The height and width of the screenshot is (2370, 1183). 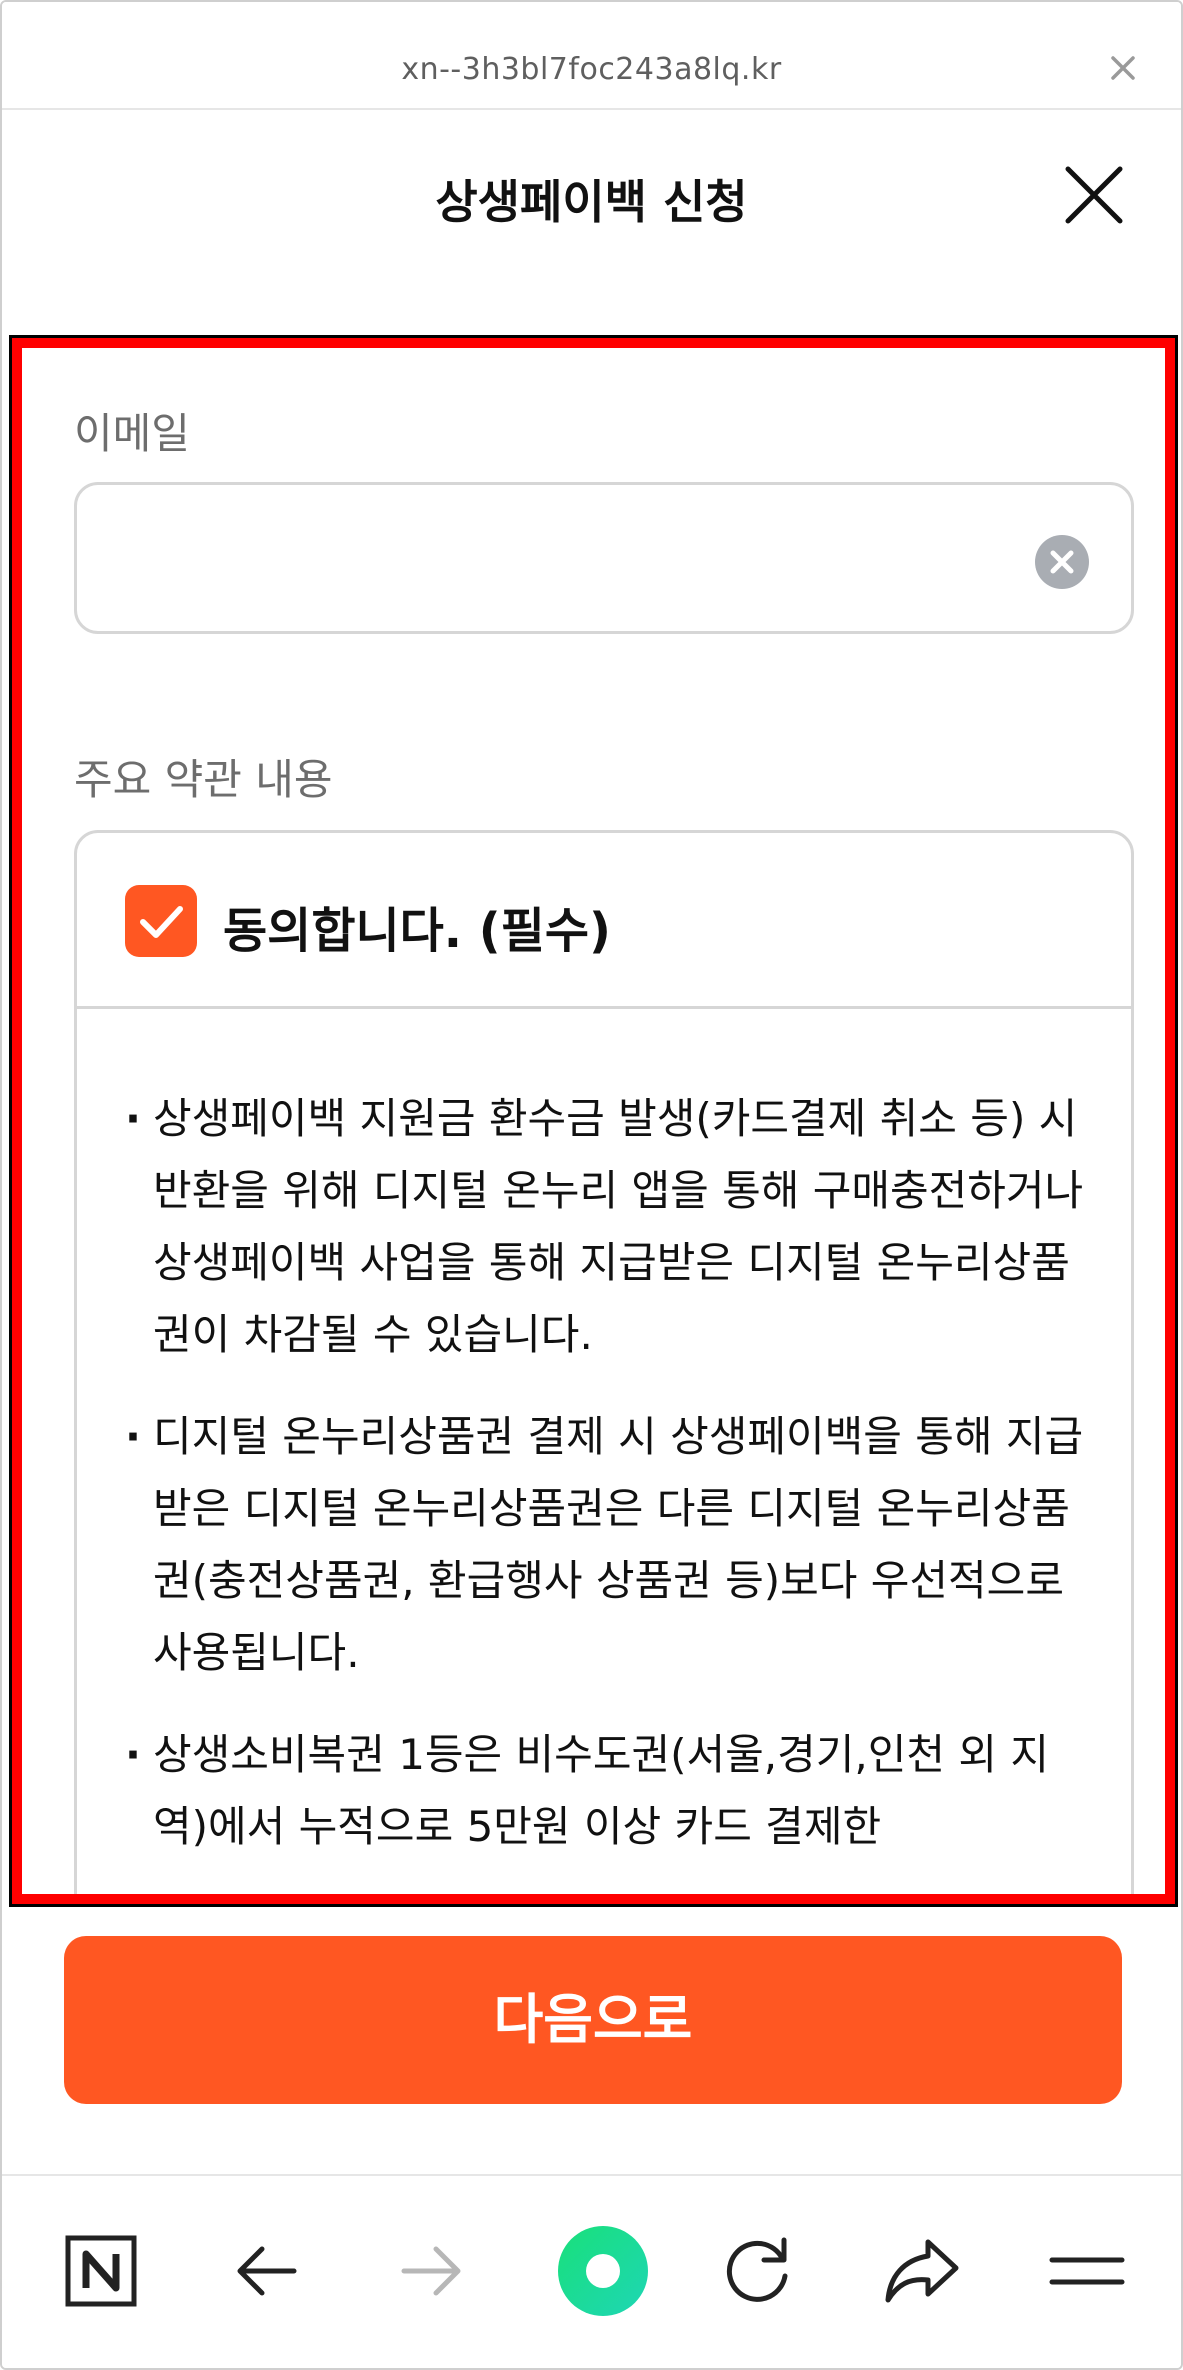 I want to click on menu-icon, so click(x=1087, y=2271).